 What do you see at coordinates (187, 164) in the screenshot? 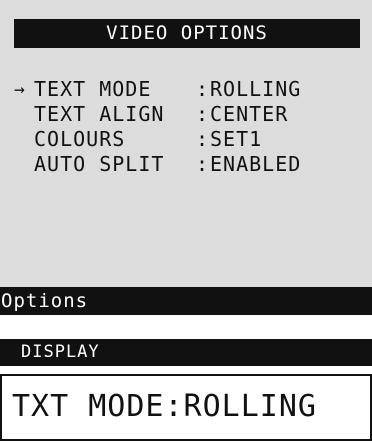
I see `menu-item-auto-split: AUTO SPLIT : ENABLED` at bounding box center [187, 164].